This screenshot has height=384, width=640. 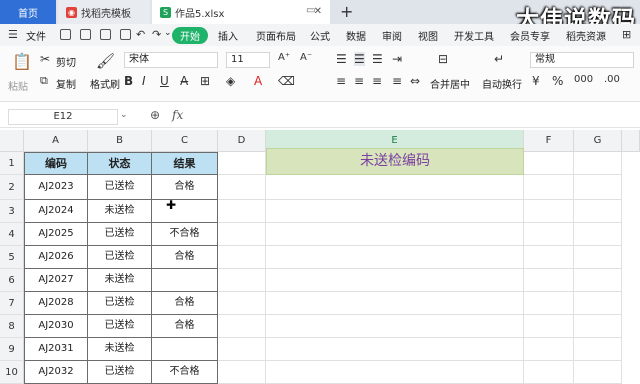 I want to click on formula-input, so click(x=412, y=116).